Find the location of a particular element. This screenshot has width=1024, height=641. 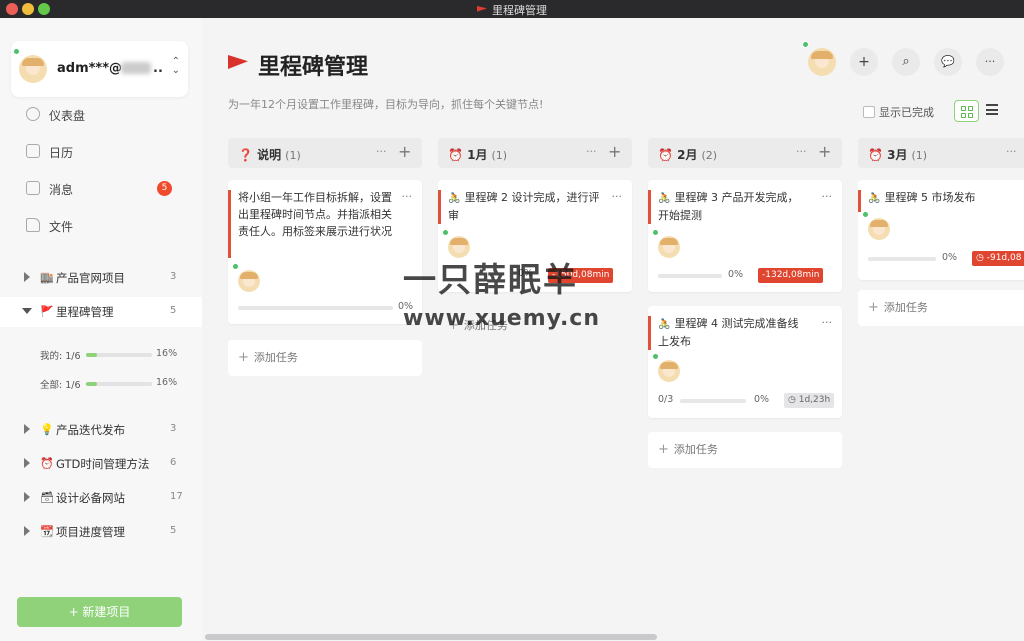

column-title: ⏰ 3月 (1) is located at coordinates (897, 154).